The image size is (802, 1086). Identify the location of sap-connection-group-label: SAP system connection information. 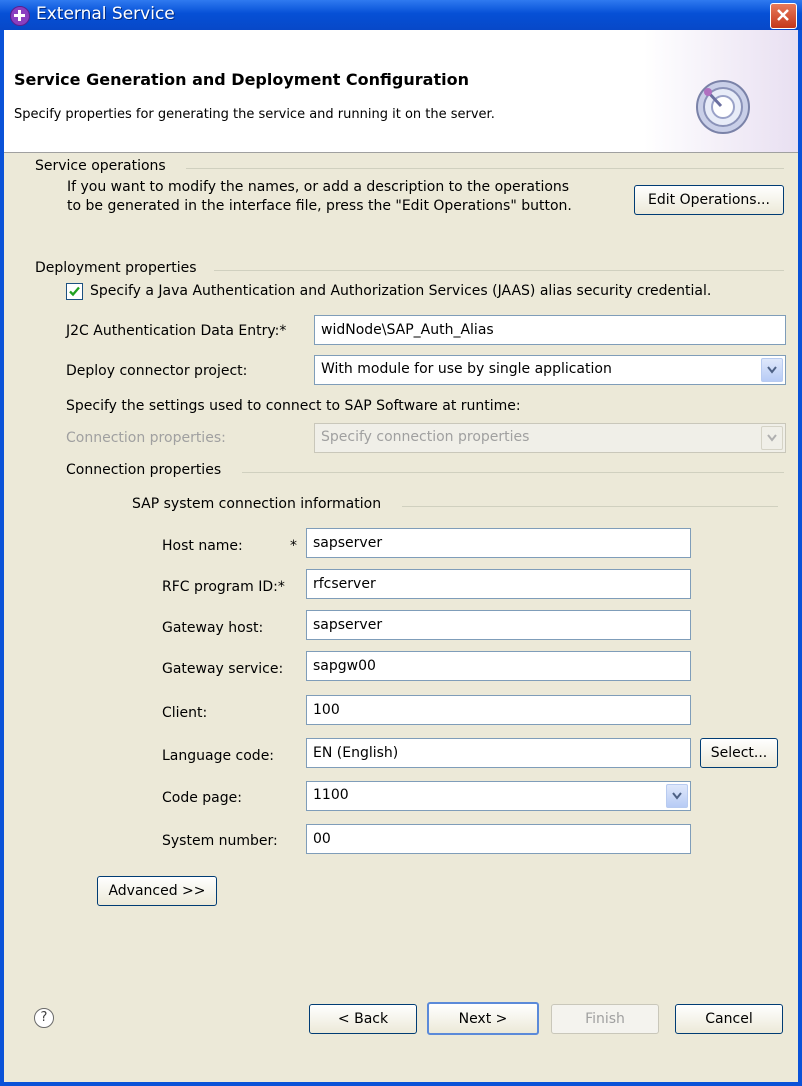
(257, 504).